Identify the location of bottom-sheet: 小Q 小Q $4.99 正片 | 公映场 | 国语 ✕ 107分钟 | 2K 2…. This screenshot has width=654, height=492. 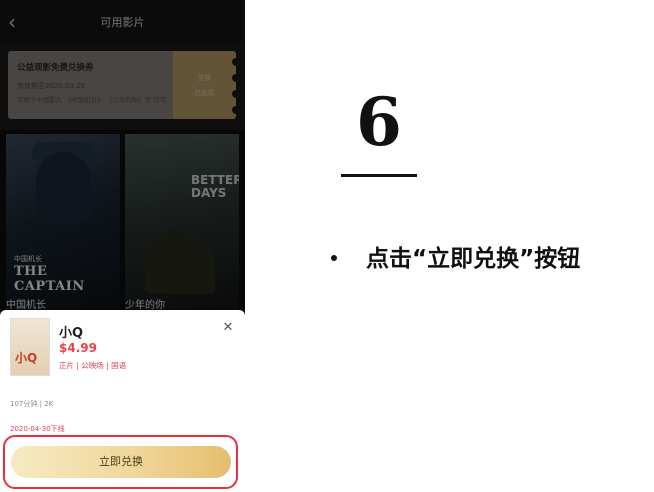
(122, 401).